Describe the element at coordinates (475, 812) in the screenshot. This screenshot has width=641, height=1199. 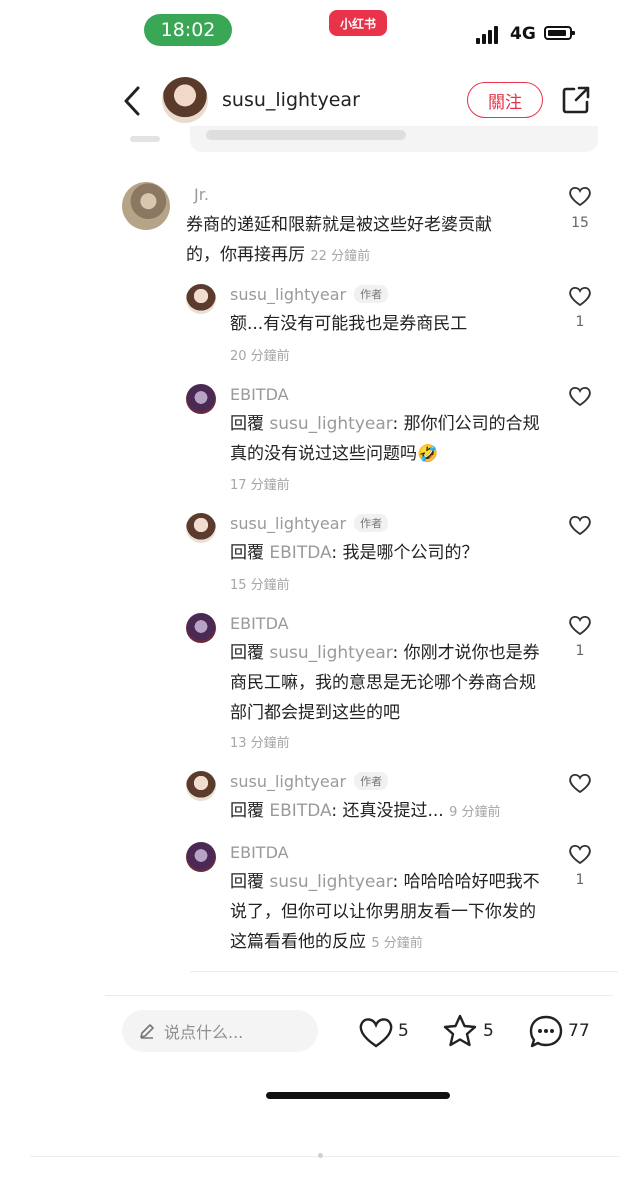
I see `reply-time: 9 分鐘前` at that location.